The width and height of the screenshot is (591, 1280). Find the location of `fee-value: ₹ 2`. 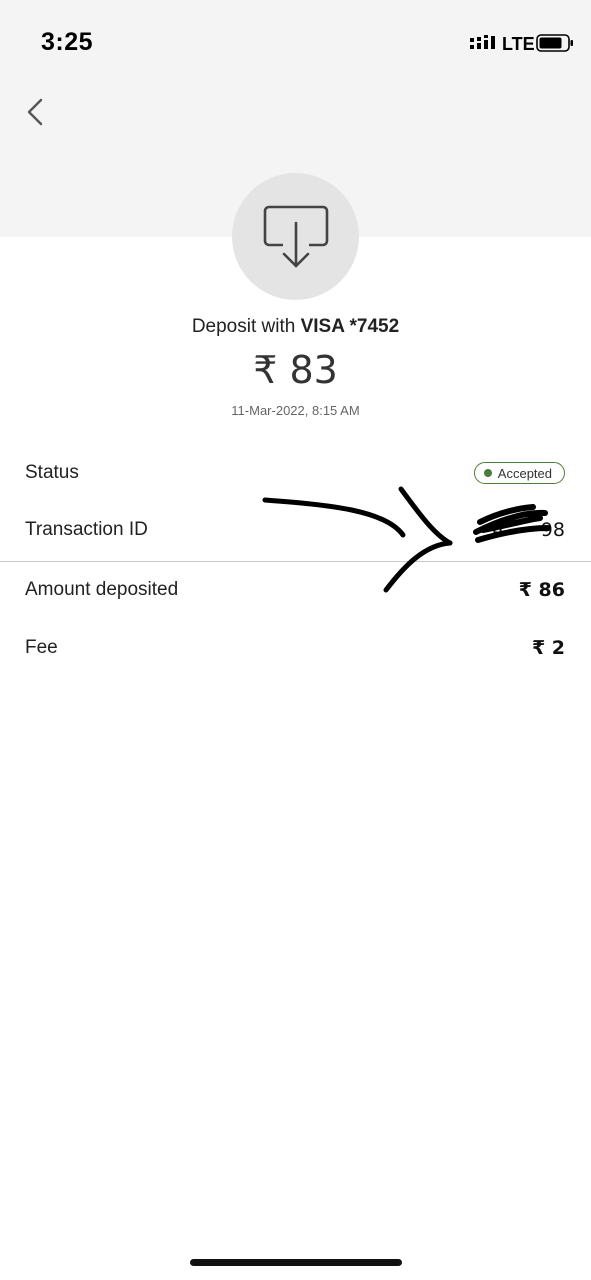

fee-value: ₹ 2 is located at coordinates (548, 648).